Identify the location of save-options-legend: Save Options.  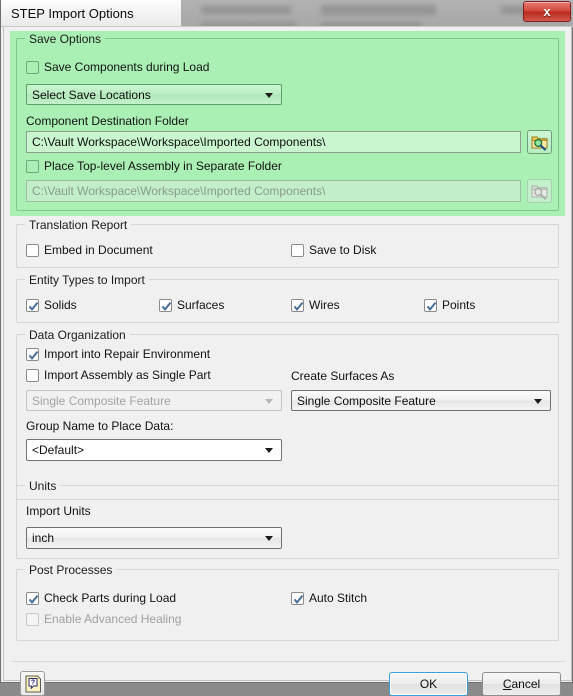
(65, 39).